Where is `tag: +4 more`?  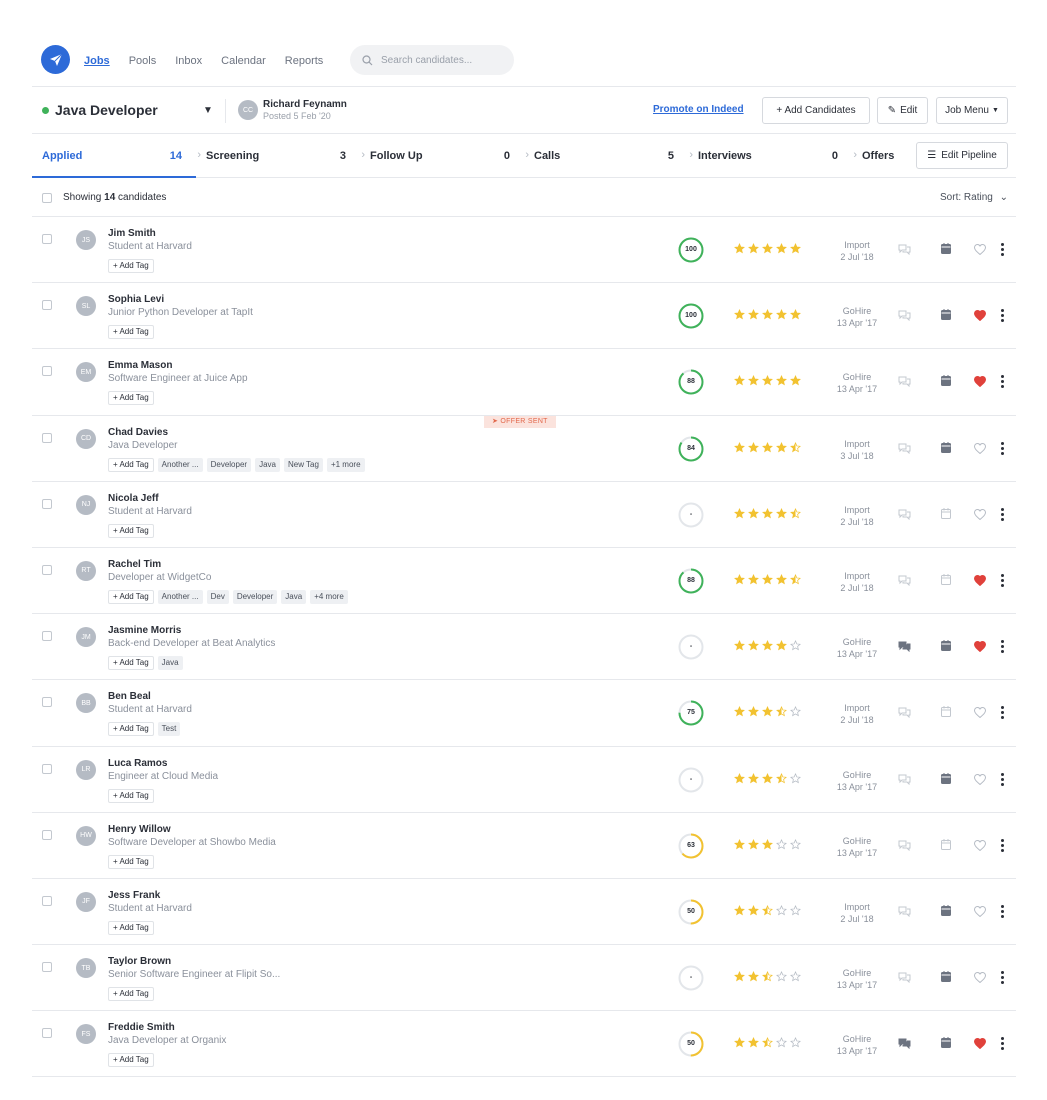 tag: +4 more is located at coordinates (329, 596).